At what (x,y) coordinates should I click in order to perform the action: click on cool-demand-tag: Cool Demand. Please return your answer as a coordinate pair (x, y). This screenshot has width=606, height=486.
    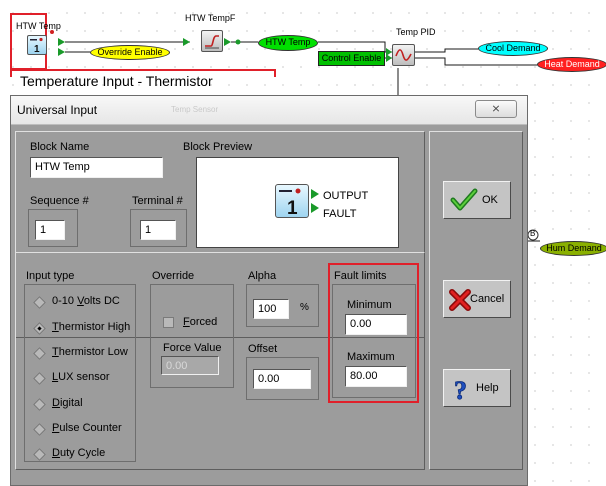
    Looking at the image, I should click on (513, 48).